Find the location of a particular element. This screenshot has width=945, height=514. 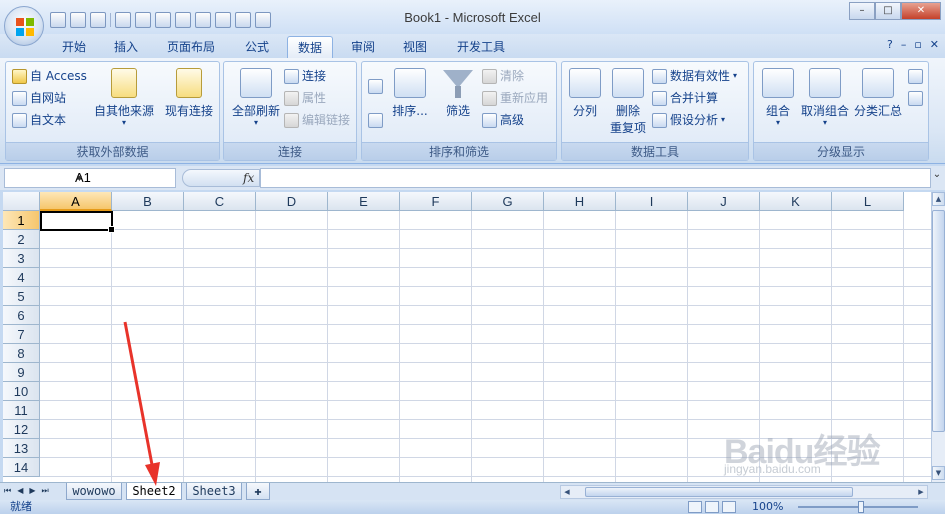

vertical-scroll-thumb is located at coordinates (938, 321).